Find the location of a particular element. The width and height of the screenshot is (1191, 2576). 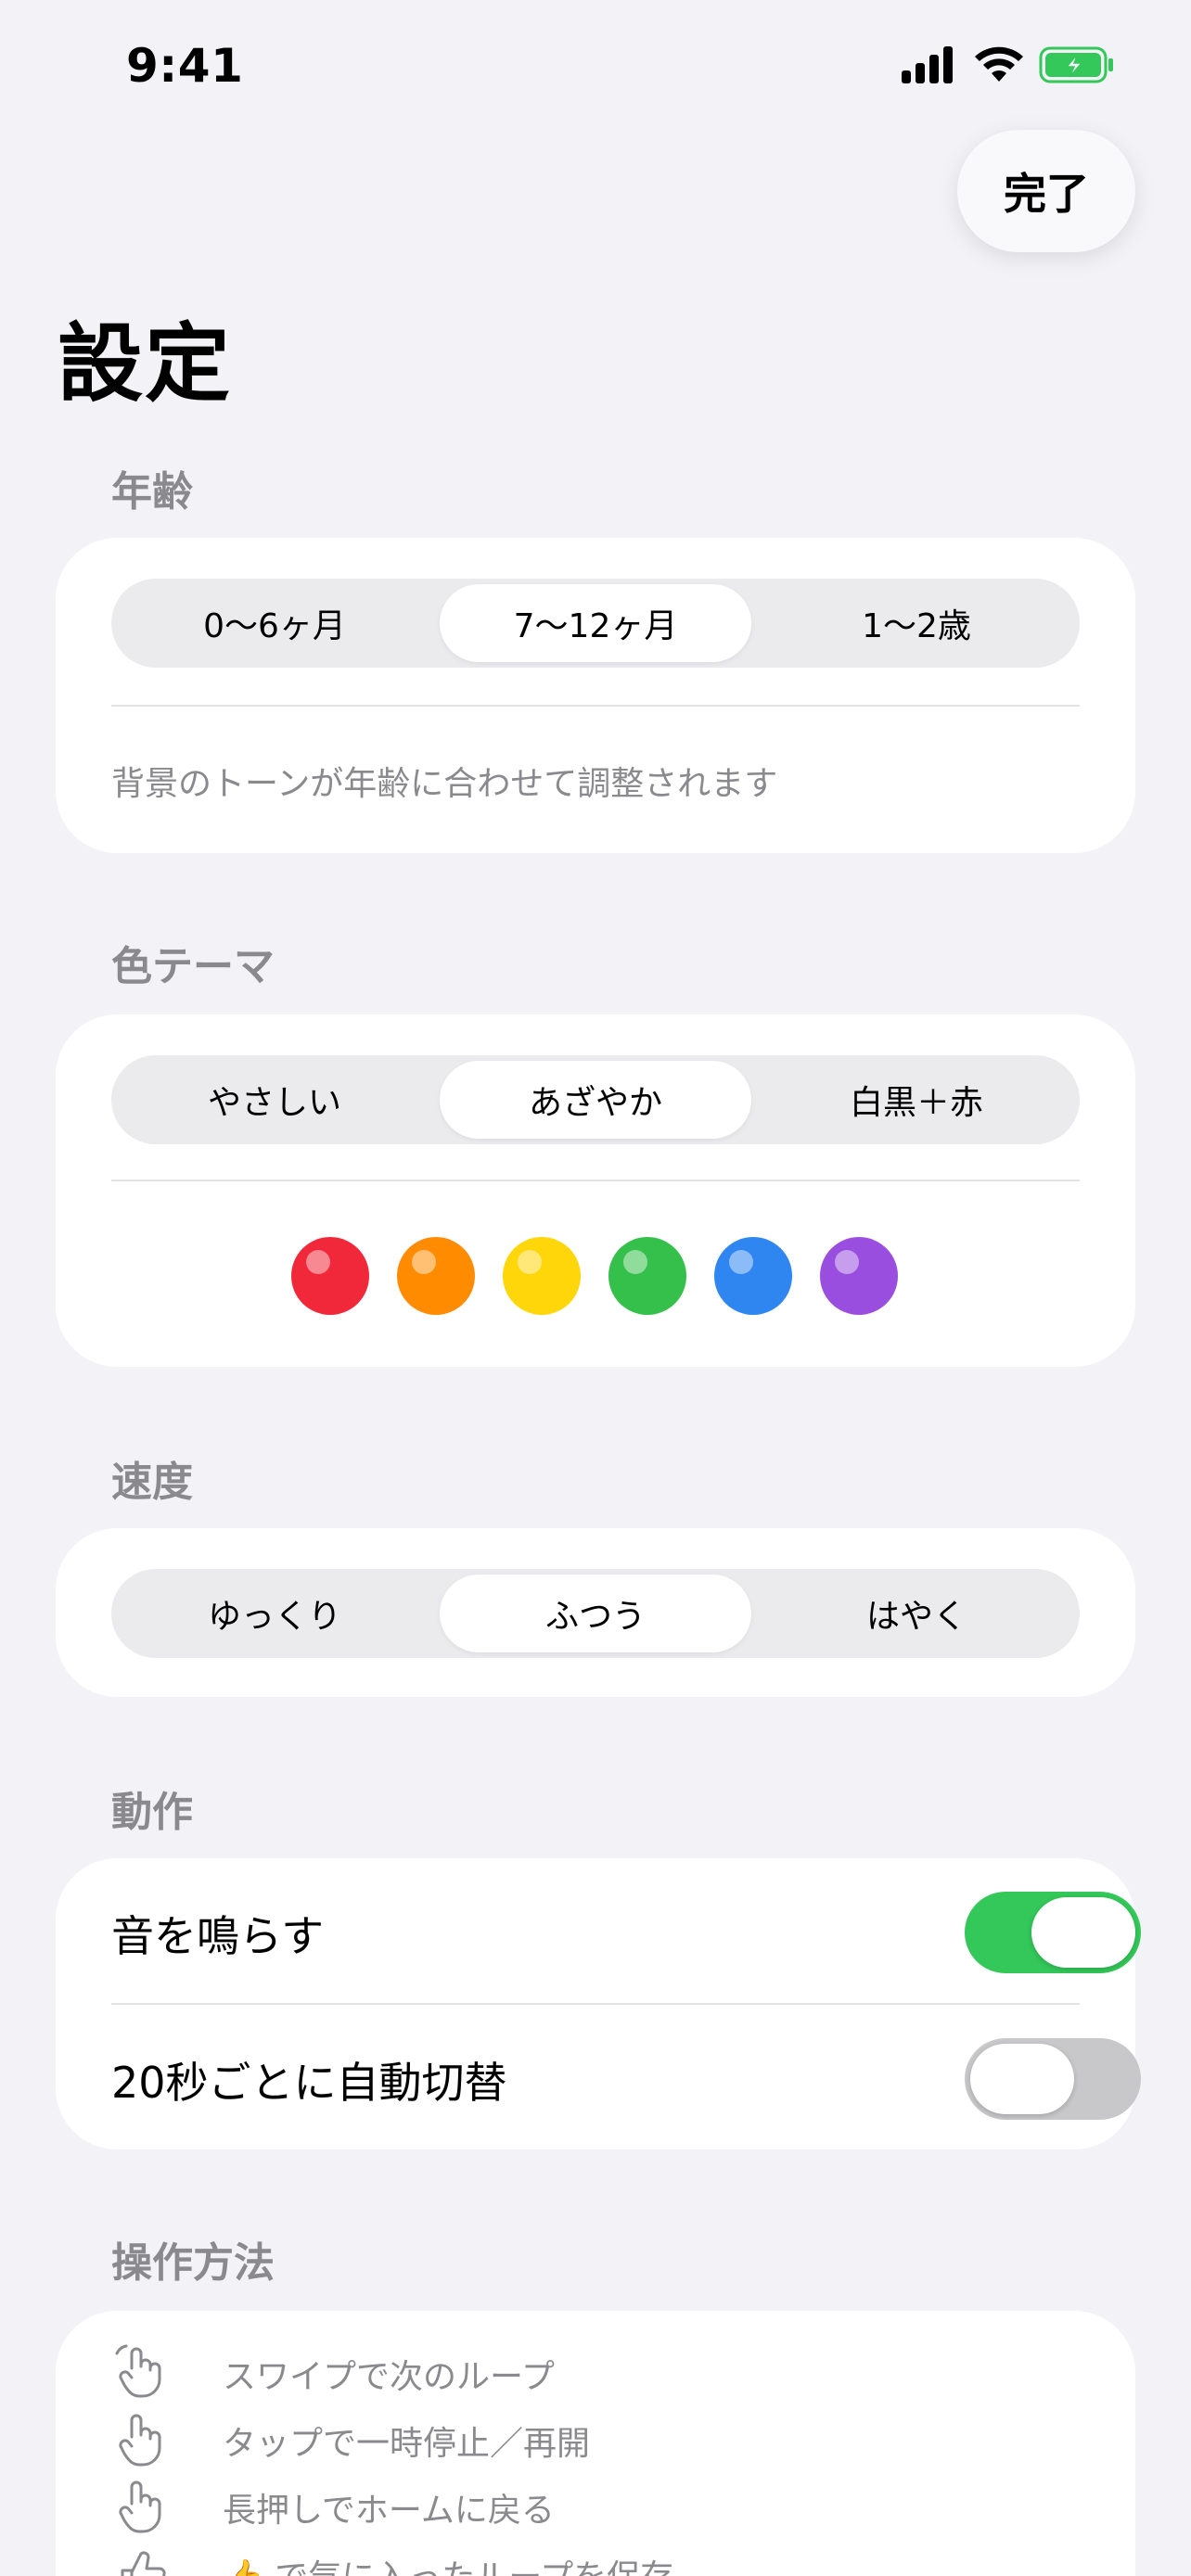

cellular-signal-icon is located at coordinates (927, 64).